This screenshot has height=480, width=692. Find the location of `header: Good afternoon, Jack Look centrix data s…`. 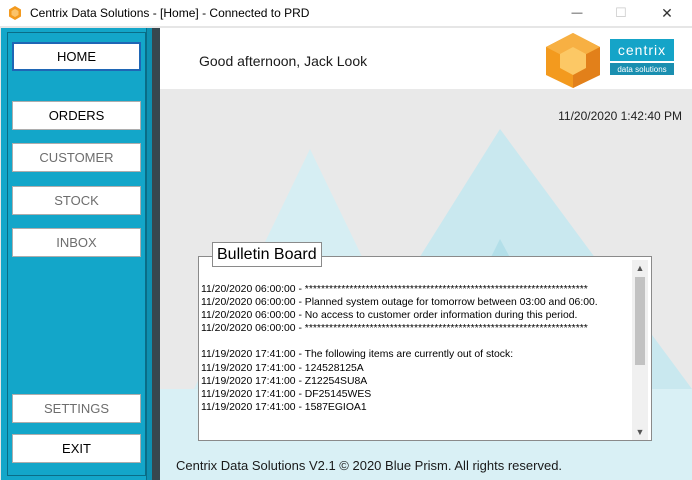

header: Good afternoon, Jack Look centrix data s… is located at coordinates (426, 58).